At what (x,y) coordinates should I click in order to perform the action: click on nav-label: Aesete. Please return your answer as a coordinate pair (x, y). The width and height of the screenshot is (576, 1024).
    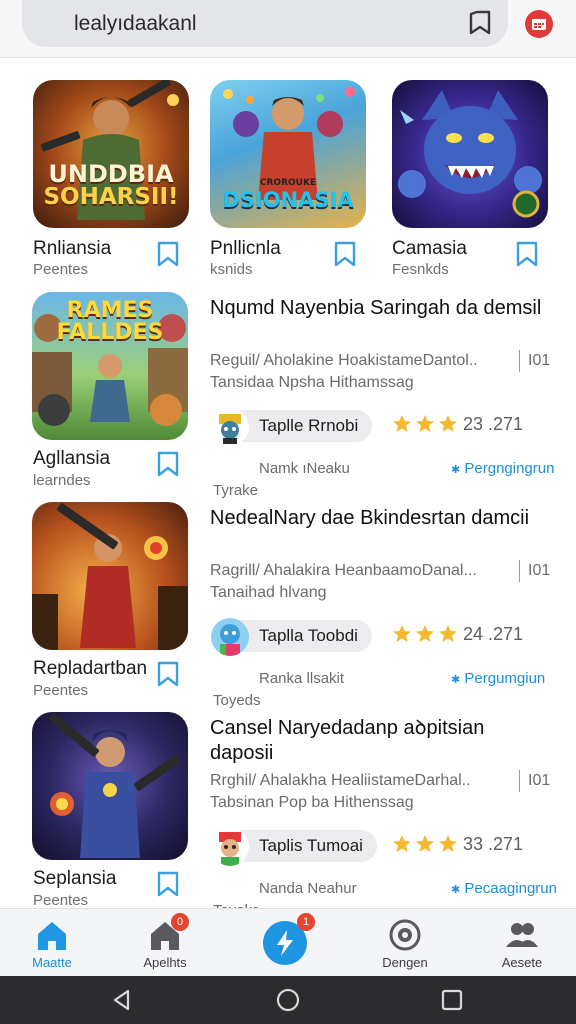
    Looking at the image, I should click on (522, 962).